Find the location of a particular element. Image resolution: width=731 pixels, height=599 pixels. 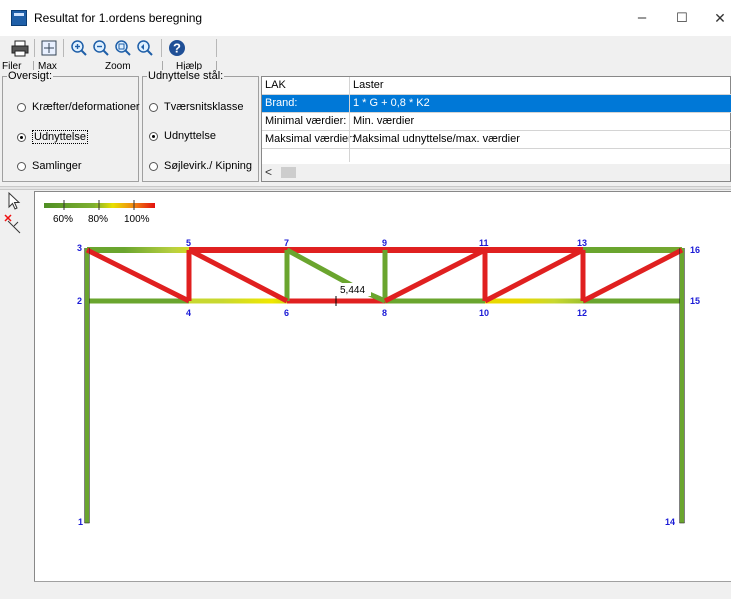

zoom-out-icon is located at coordinates (101, 48).